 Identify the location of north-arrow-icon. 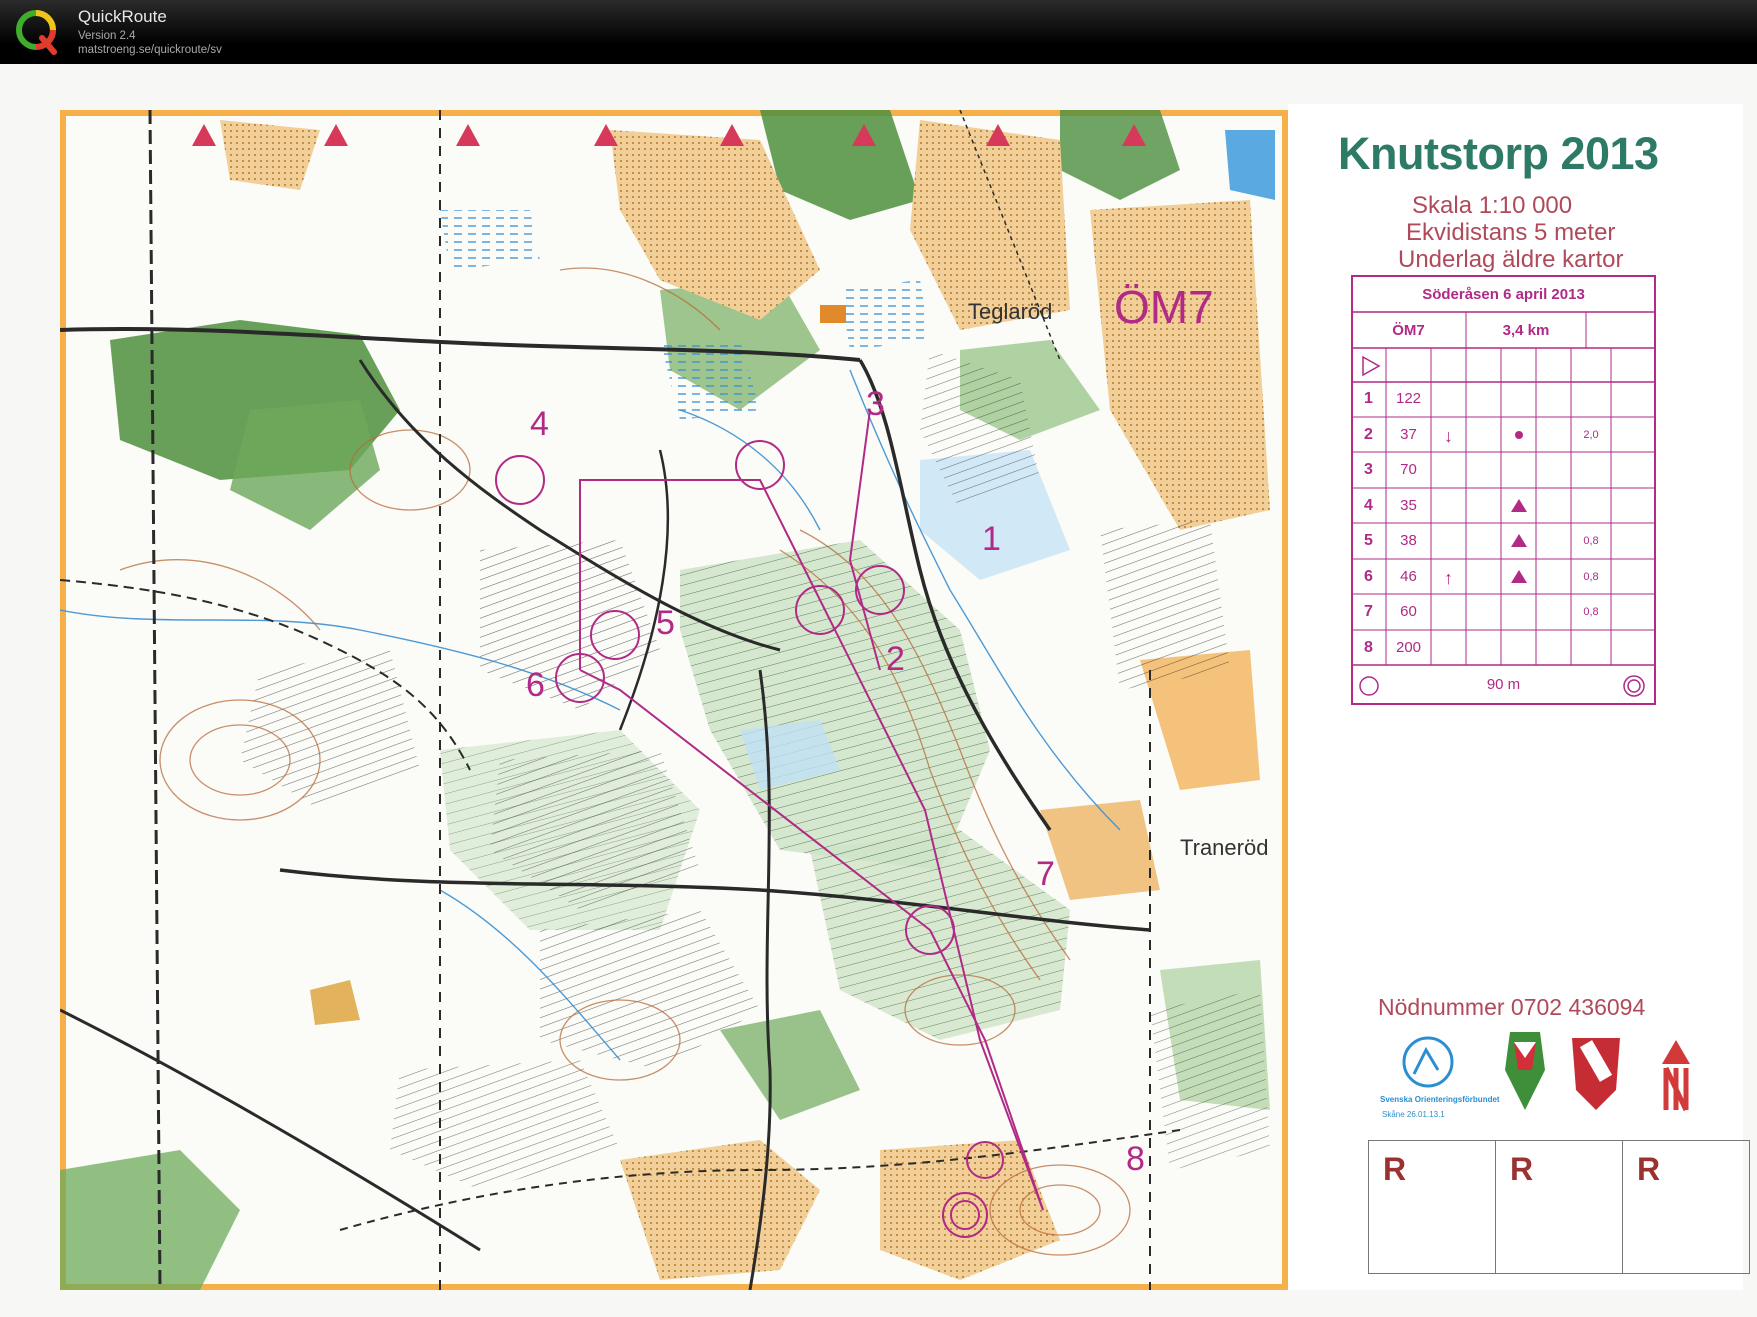
(1676, 1076).